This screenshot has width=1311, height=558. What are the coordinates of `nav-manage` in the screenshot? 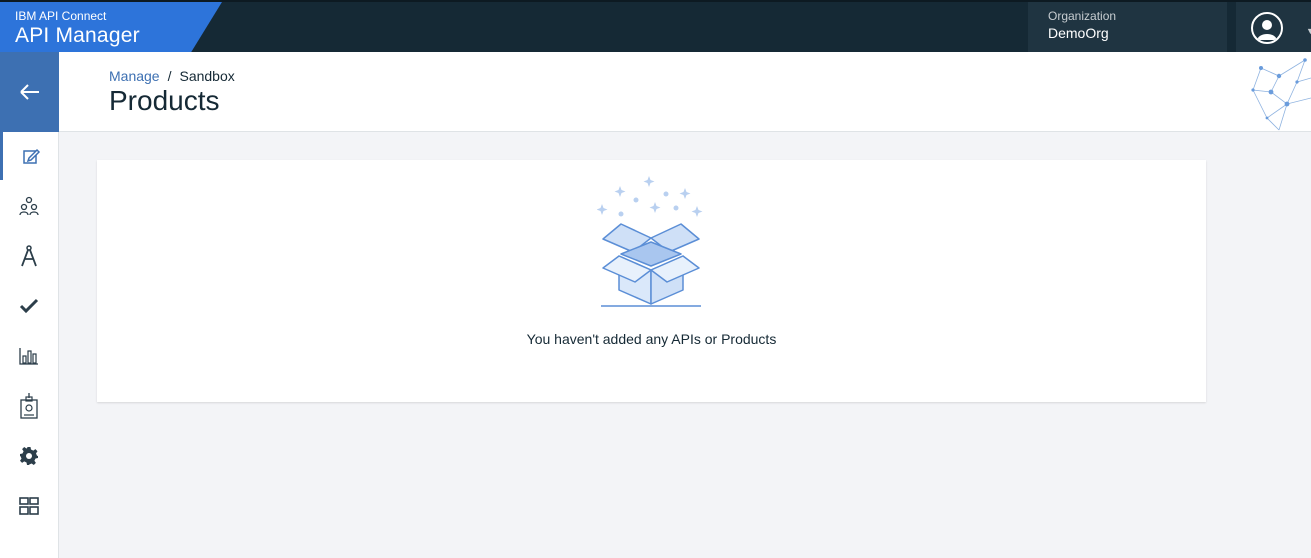 It's located at (29, 206).